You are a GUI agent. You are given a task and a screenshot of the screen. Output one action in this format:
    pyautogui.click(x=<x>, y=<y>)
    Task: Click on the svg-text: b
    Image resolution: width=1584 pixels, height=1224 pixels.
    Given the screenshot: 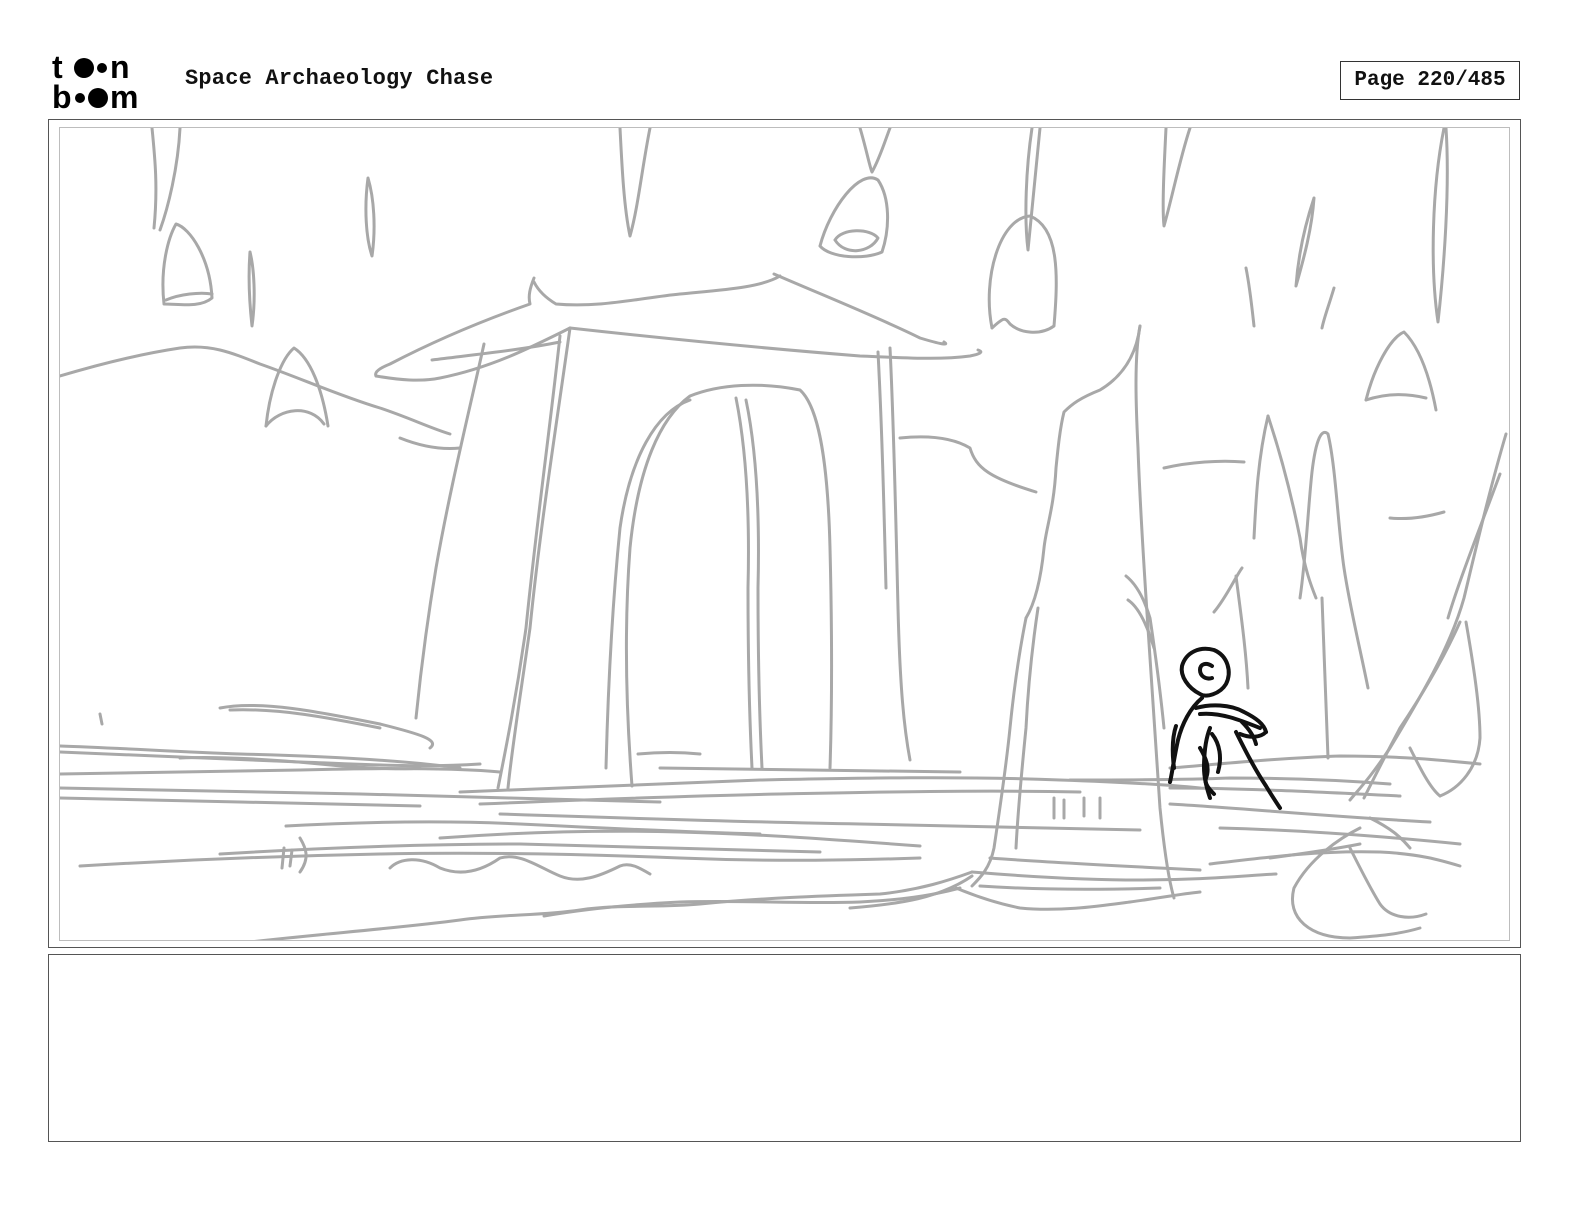 What is the action you would take?
    pyautogui.click(x=62, y=95)
    